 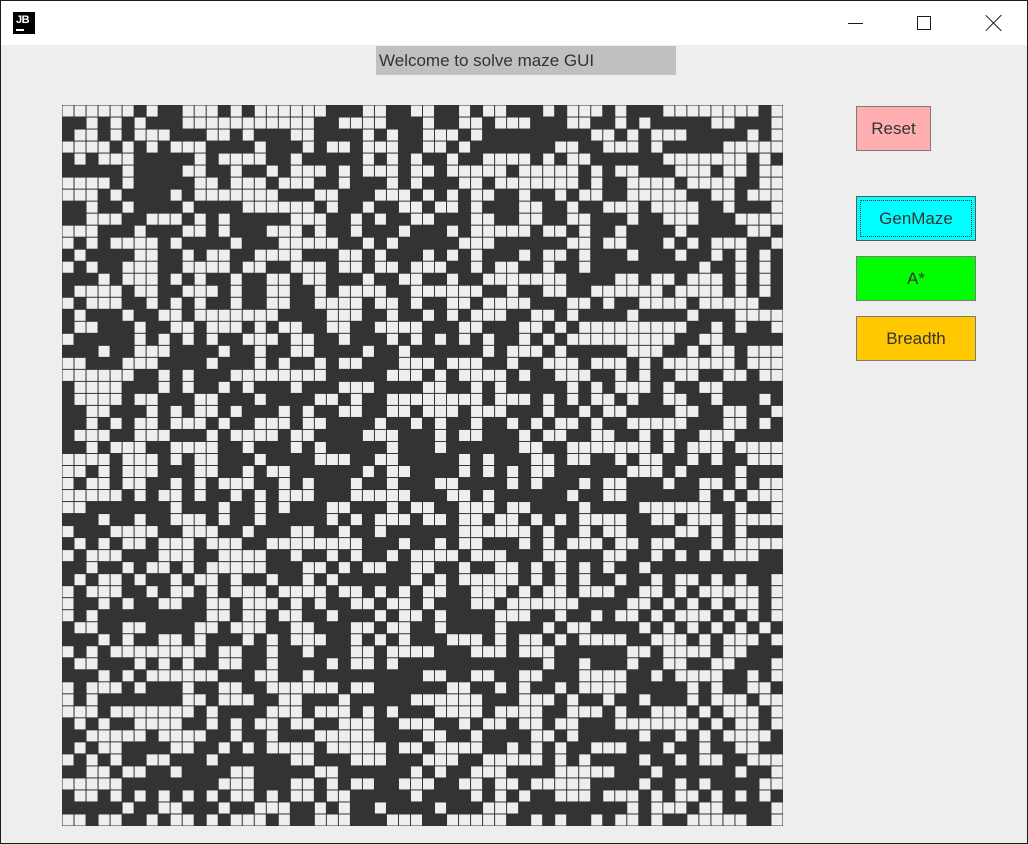 I want to click on title-bar: JB, so click(x=514, y=23).